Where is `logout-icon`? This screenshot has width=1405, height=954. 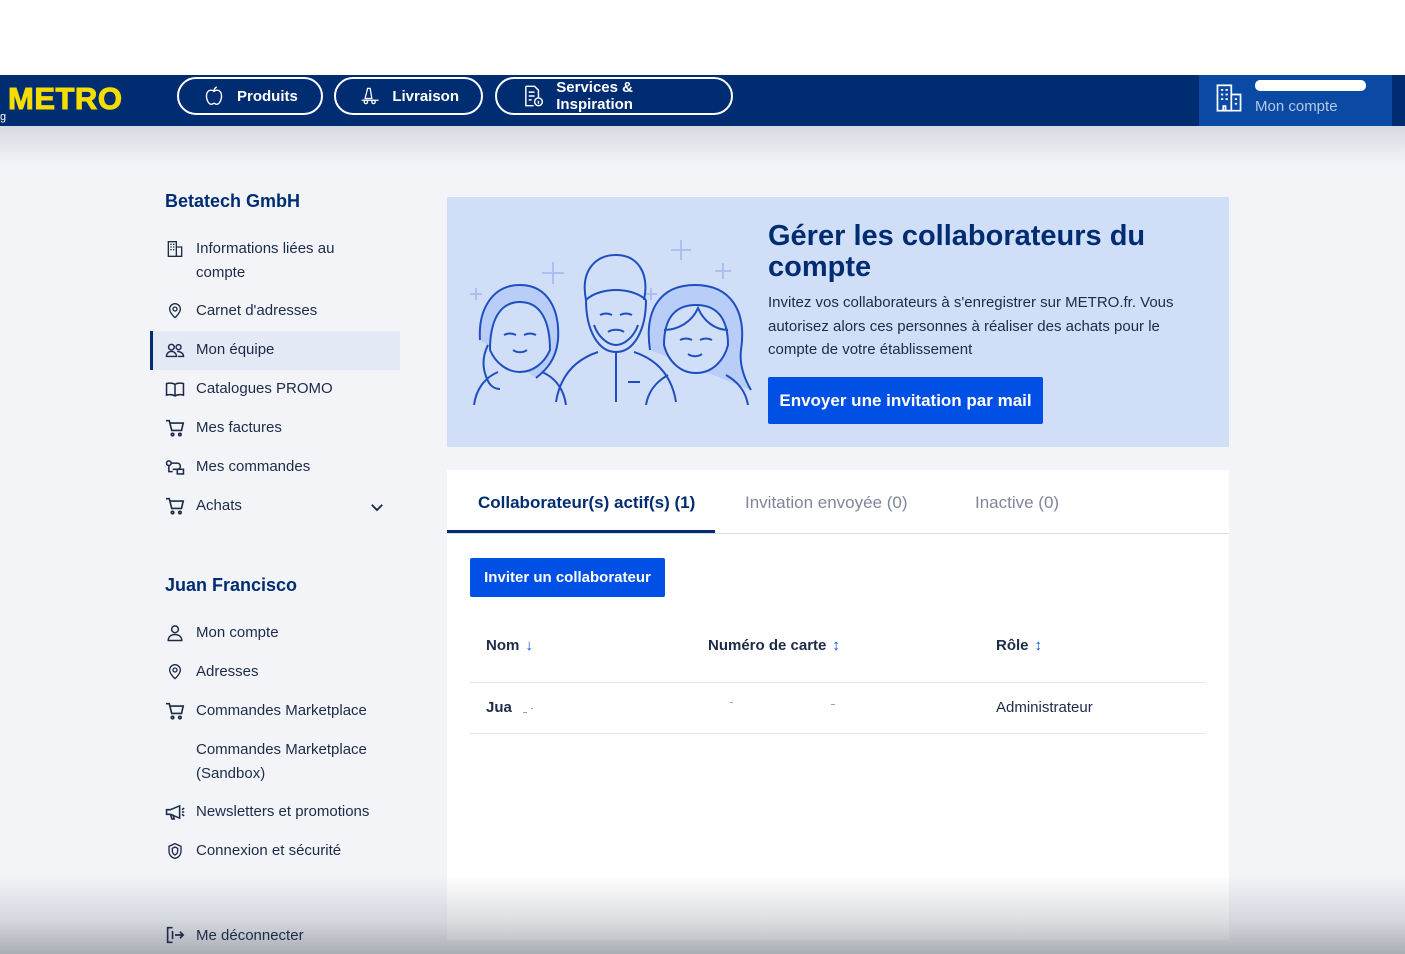
logout-icon is located at coordinates (175, 935).